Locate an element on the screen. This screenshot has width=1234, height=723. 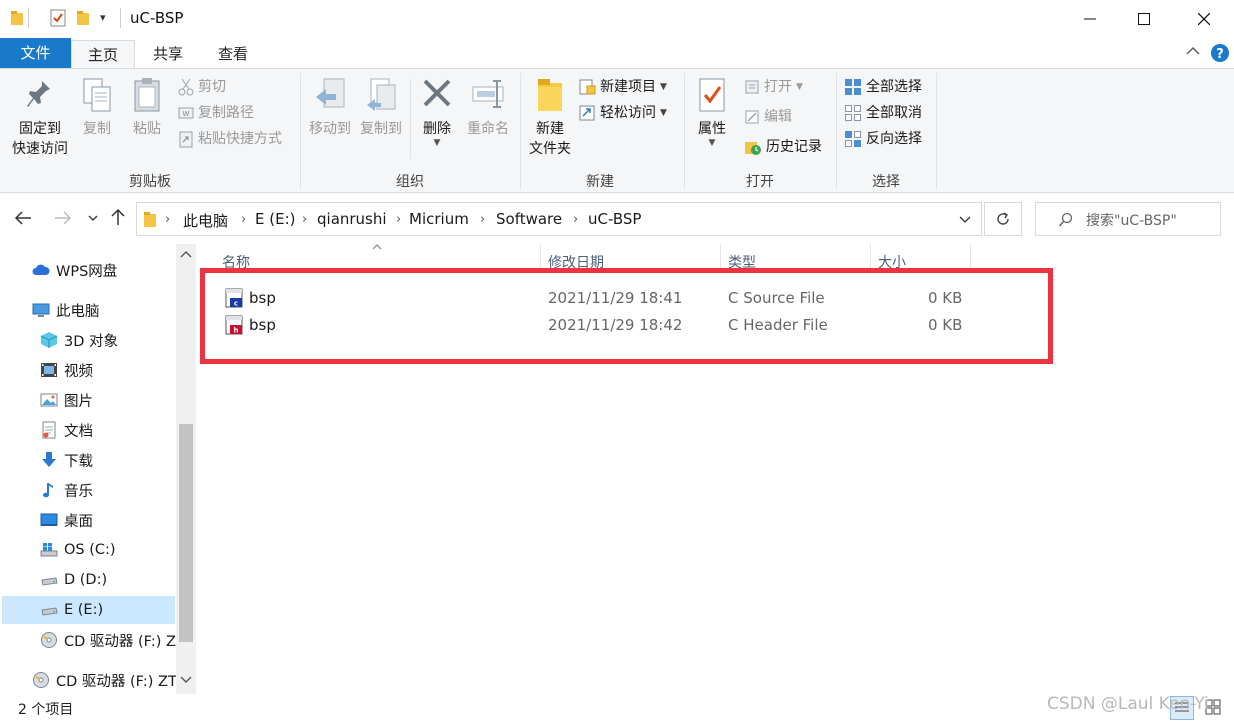
forward-button is located at coordinates (63, 218).